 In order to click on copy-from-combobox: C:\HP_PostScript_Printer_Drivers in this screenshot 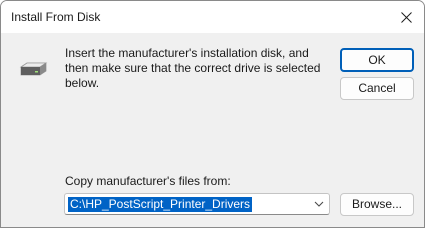, I will do `click(197, 204)`.